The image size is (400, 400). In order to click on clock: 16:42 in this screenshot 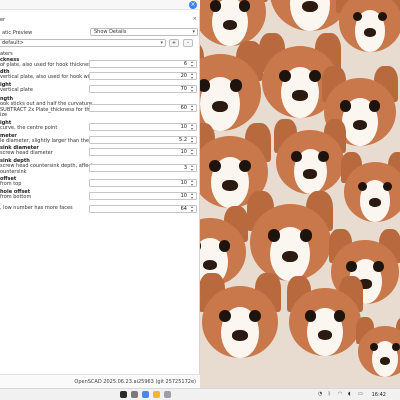, I will do `click(379, 395)`.